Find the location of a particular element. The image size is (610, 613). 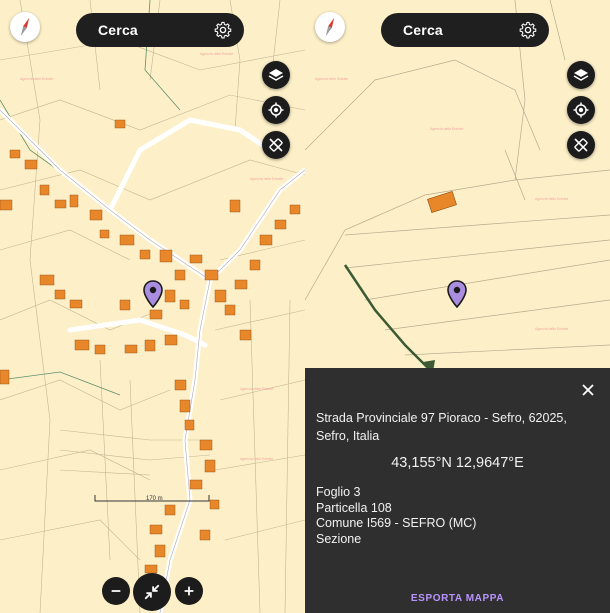

export-map-button: ESPORTA MAPPA is located at coordinates (457, 598).